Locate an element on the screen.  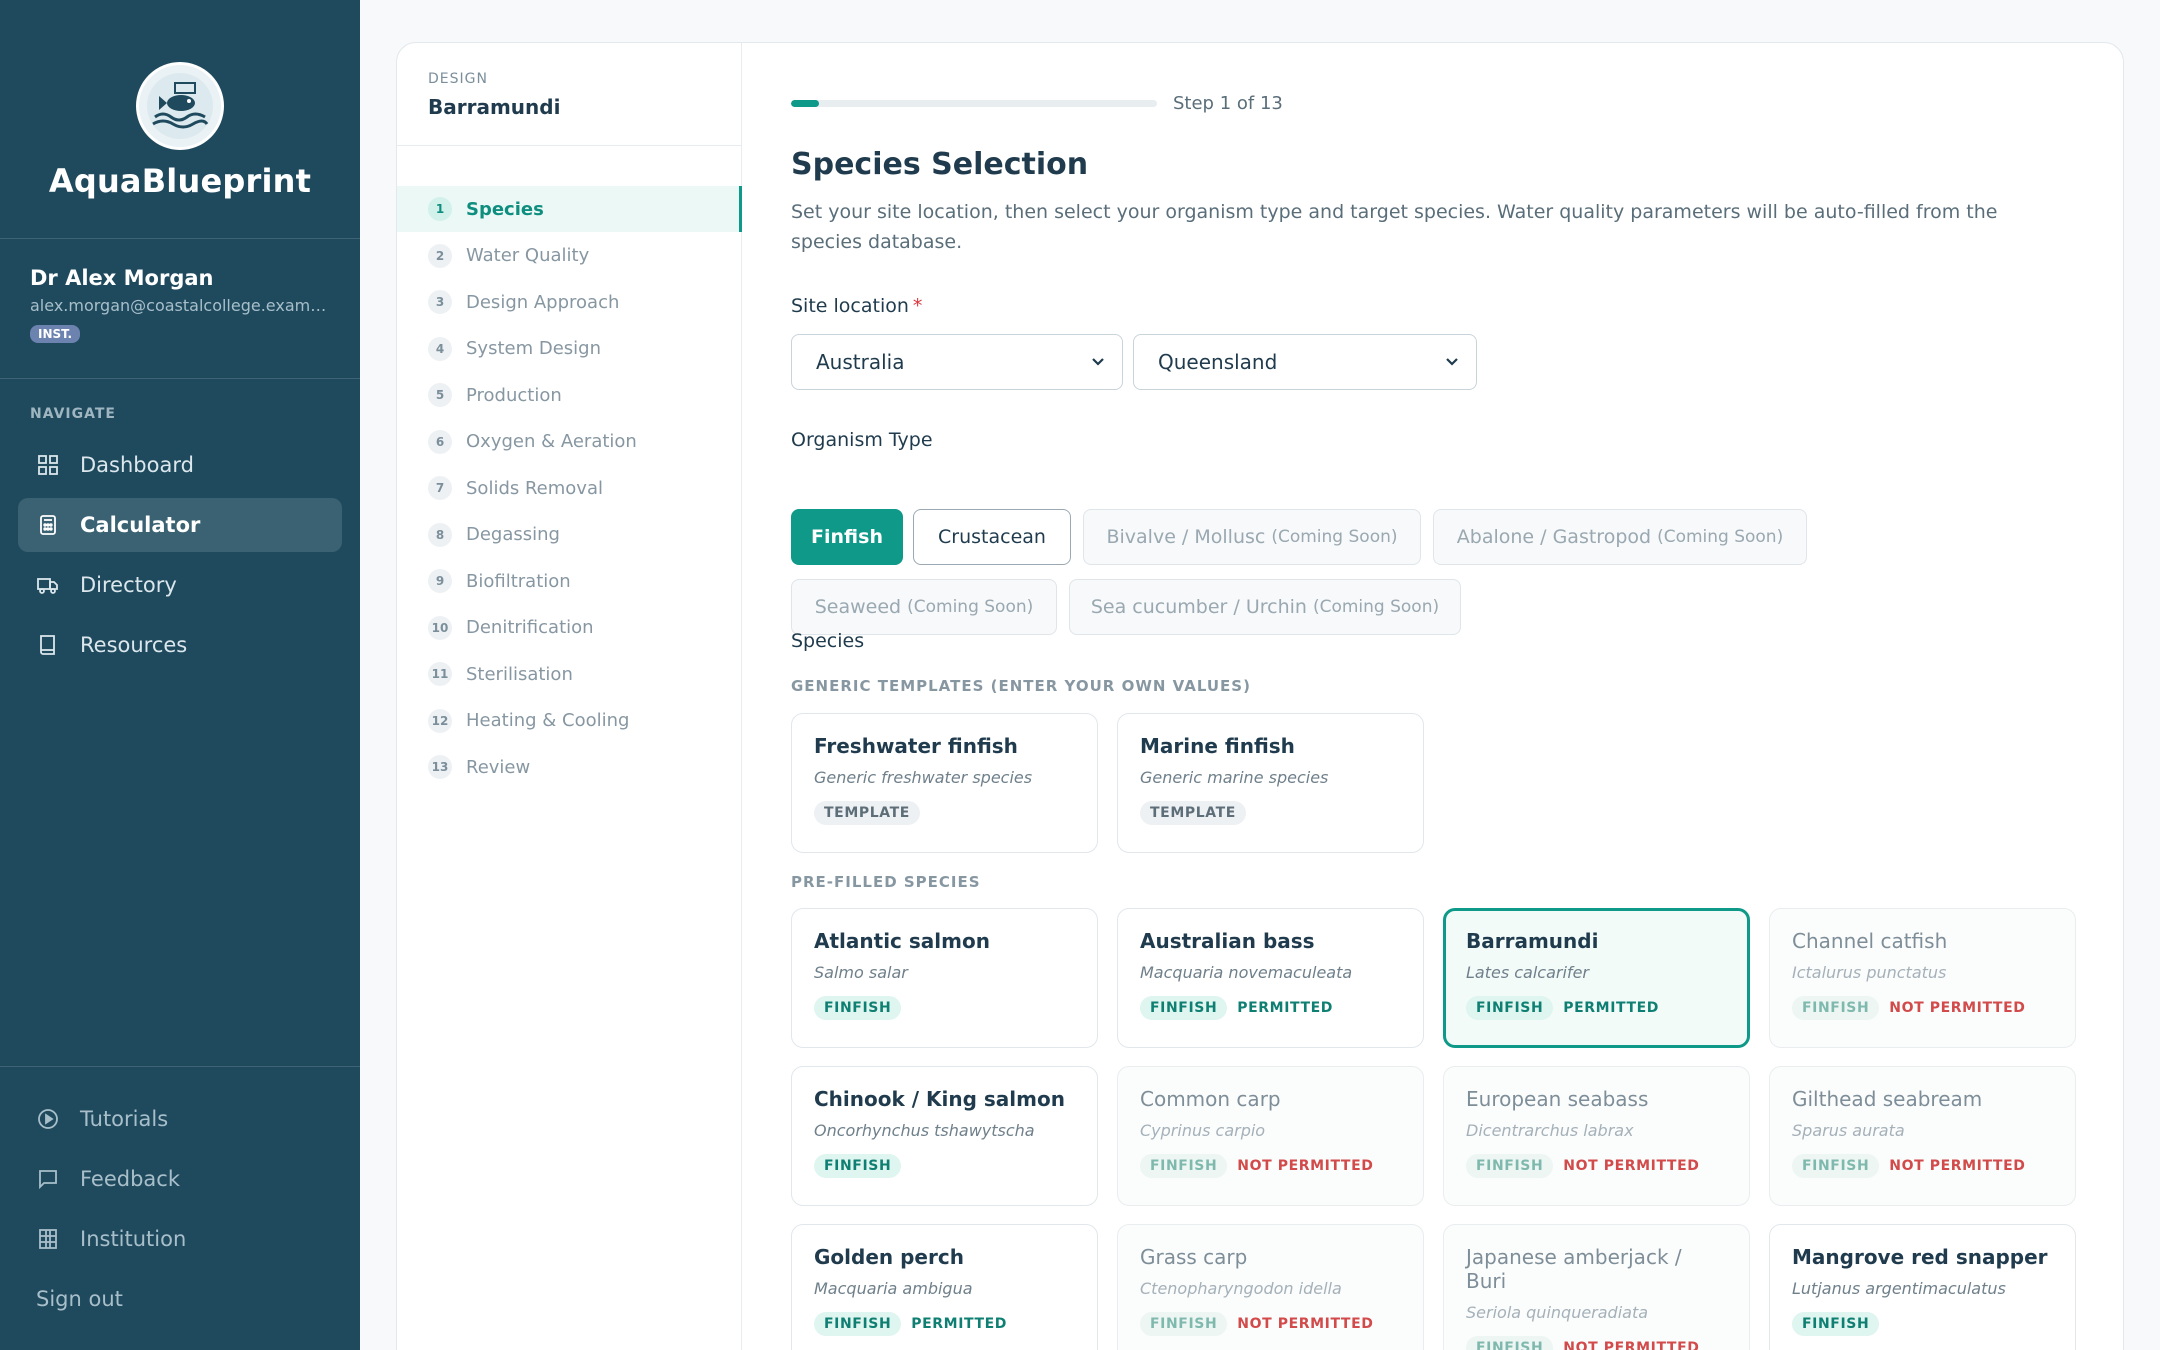
design-name: Barramundi is located at coordinates (494, 107).